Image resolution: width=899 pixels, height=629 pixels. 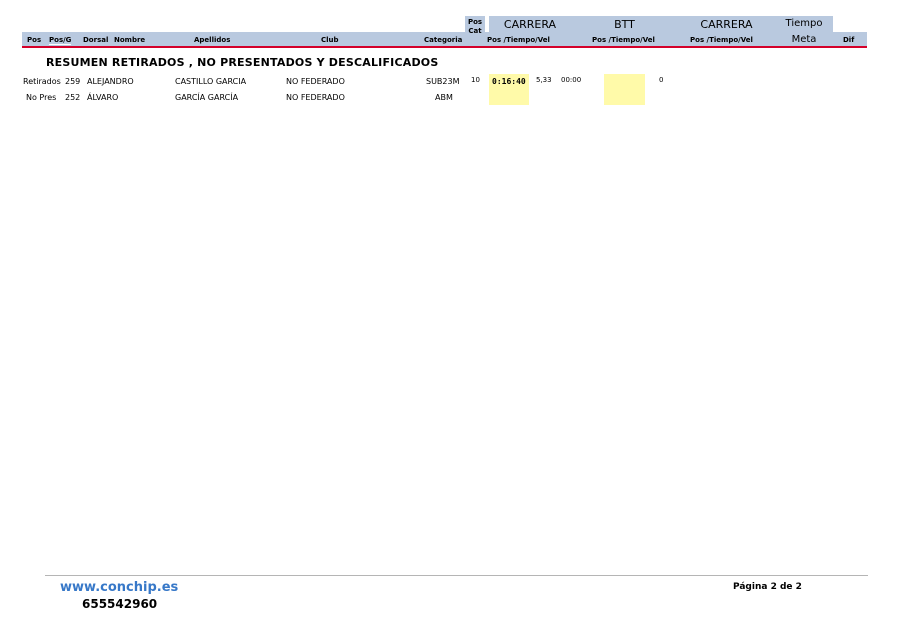 What do you see at coordinates (42, 81) in the screenshot?
I see `row-status: Retirados` at bounding box center [42, 81].